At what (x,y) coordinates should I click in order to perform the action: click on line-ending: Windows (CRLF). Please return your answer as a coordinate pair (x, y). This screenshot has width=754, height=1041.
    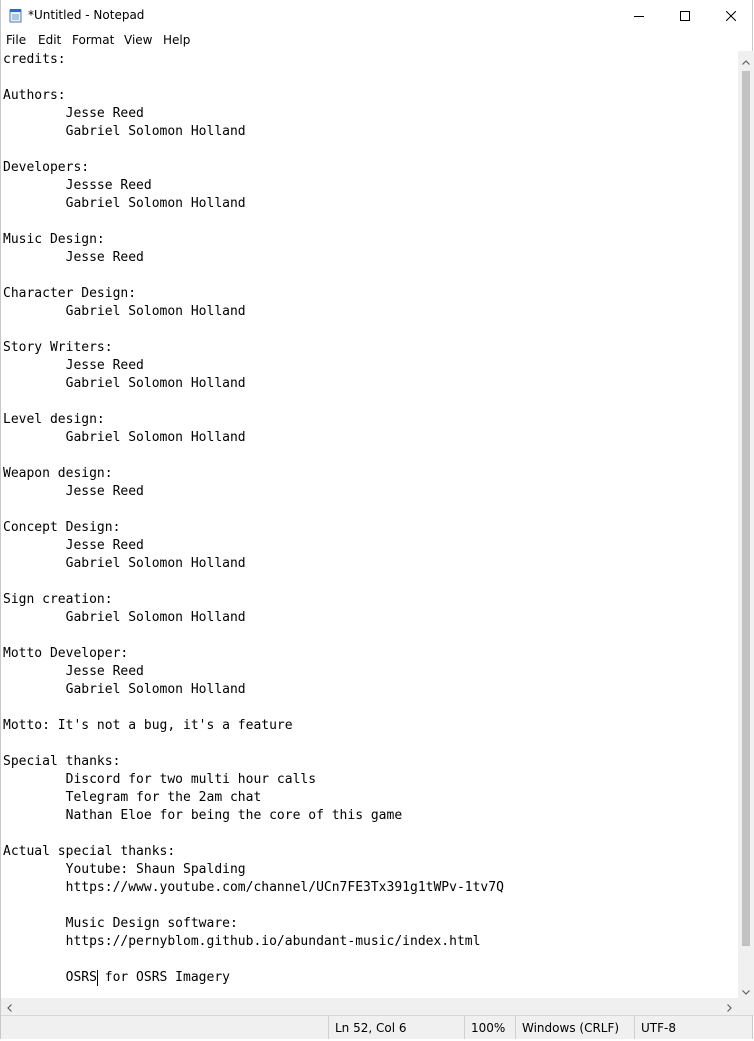
    Looking at the image, I should click on (574, 1027).